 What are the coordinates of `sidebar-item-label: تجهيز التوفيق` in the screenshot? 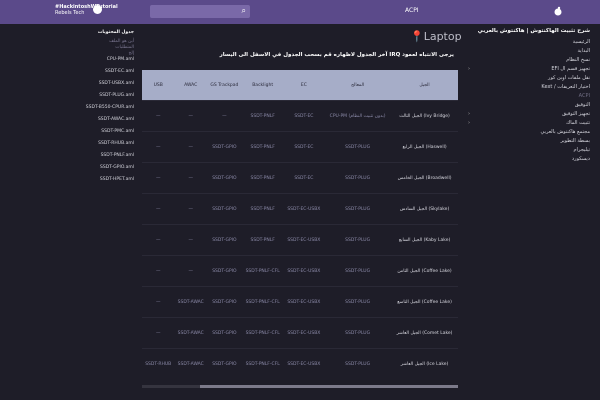 It's located at (576, 114).